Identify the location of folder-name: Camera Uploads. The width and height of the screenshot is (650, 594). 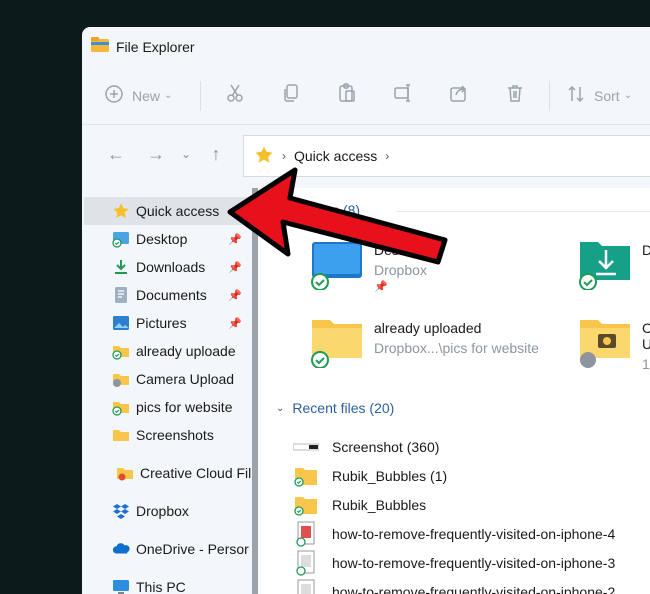
(646, 336).